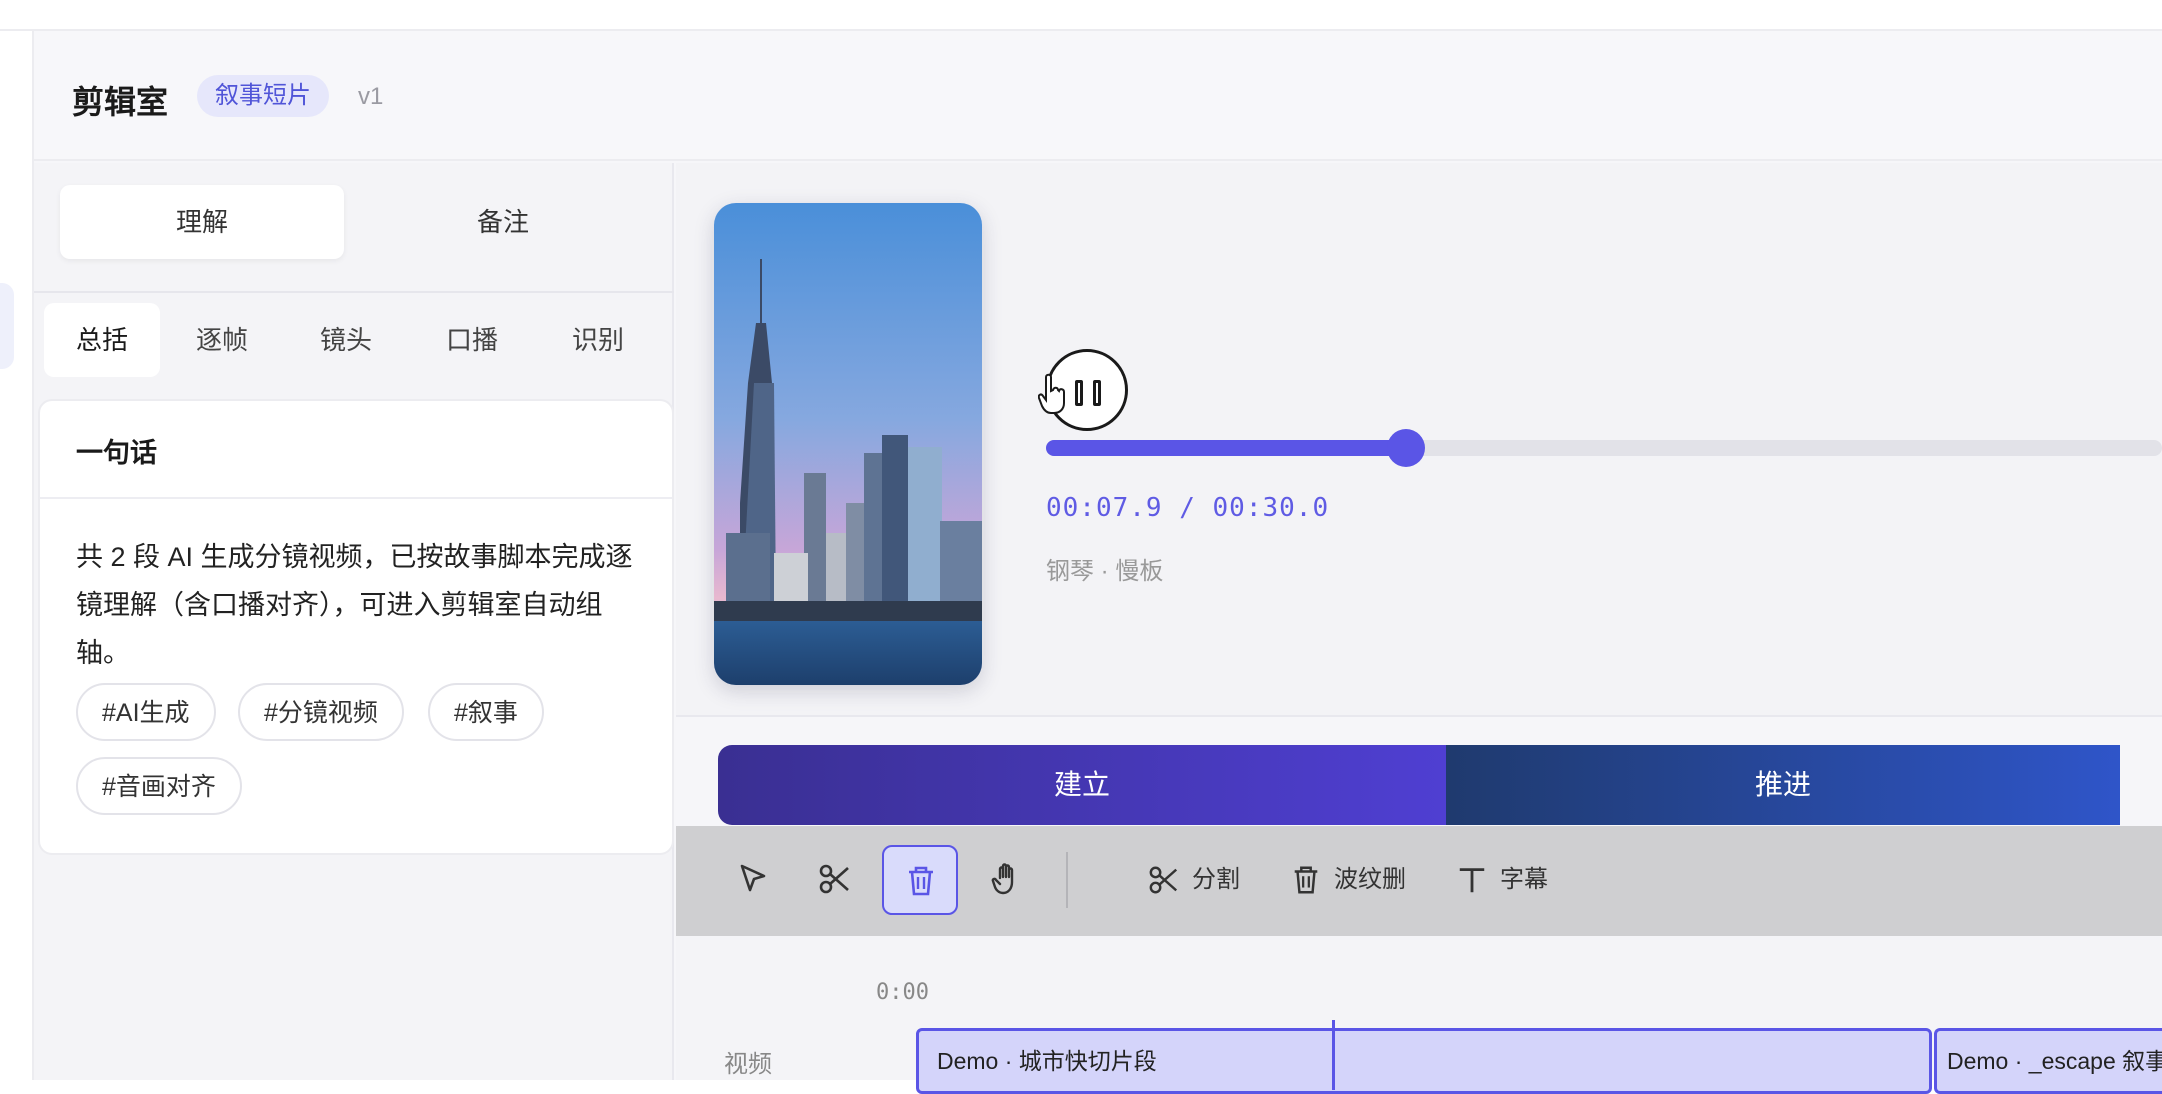 The width and height of the screenshot is (2162, 1094). Describe the element at coordinates (1406, 448) in the screenshot. I see `progress-knob` at that location.